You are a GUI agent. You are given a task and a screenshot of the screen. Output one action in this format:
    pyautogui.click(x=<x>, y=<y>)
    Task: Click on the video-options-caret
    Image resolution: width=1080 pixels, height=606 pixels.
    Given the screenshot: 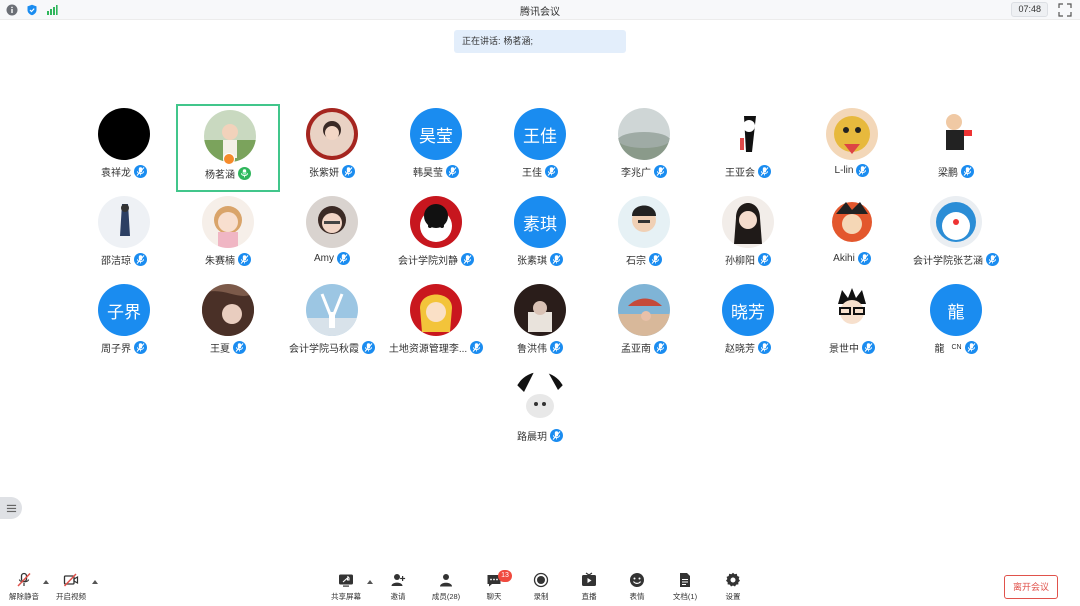 What is the action you would take?
    pyautogui.click(x=95, y=582)
    